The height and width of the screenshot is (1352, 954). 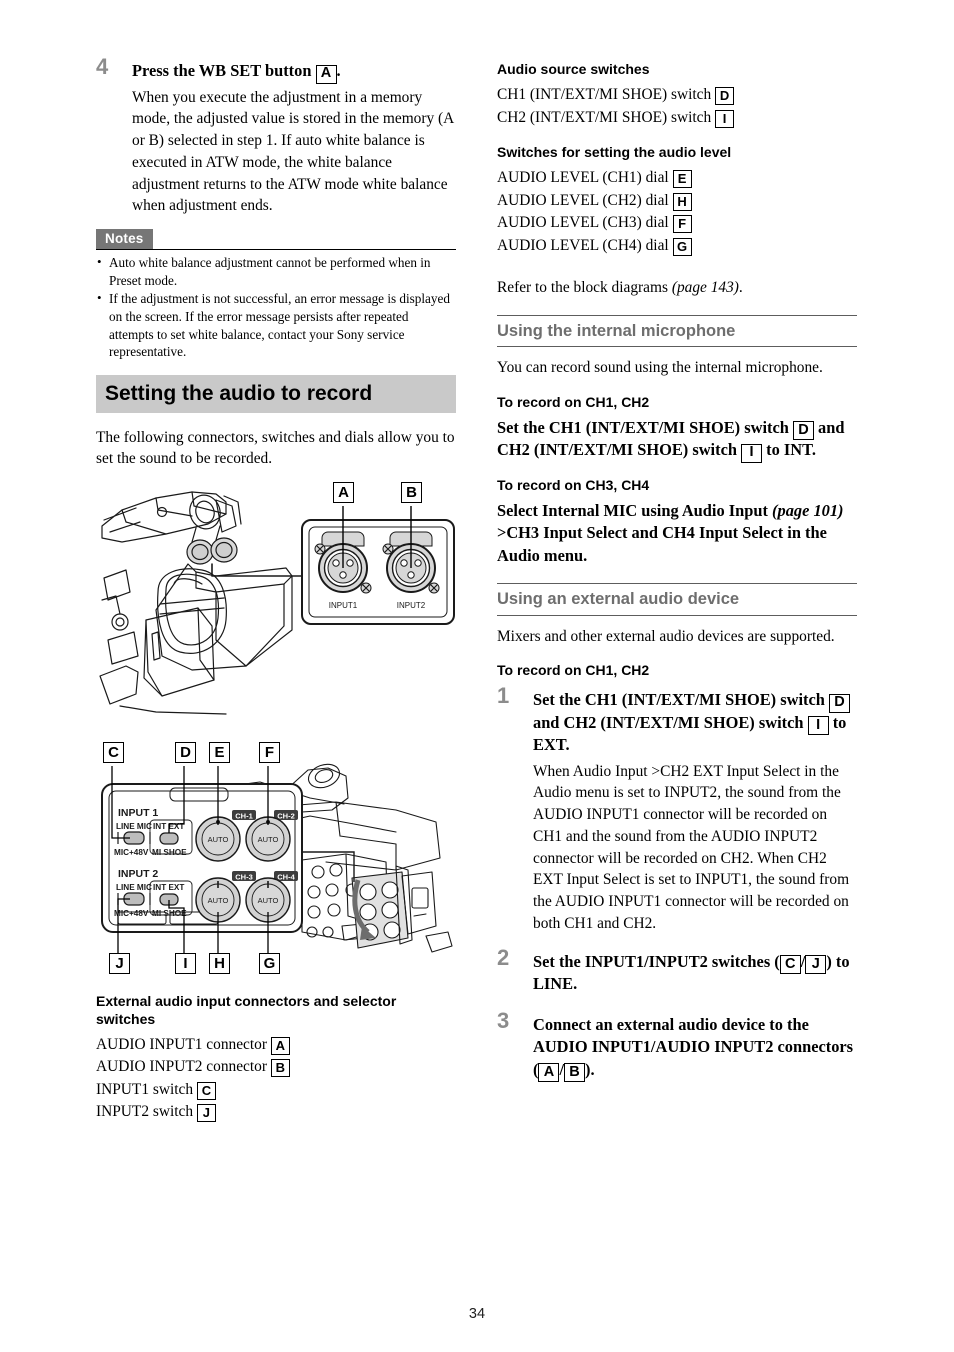 I want to click on step-4-title-suffix: ., so click(x=338, y=70).